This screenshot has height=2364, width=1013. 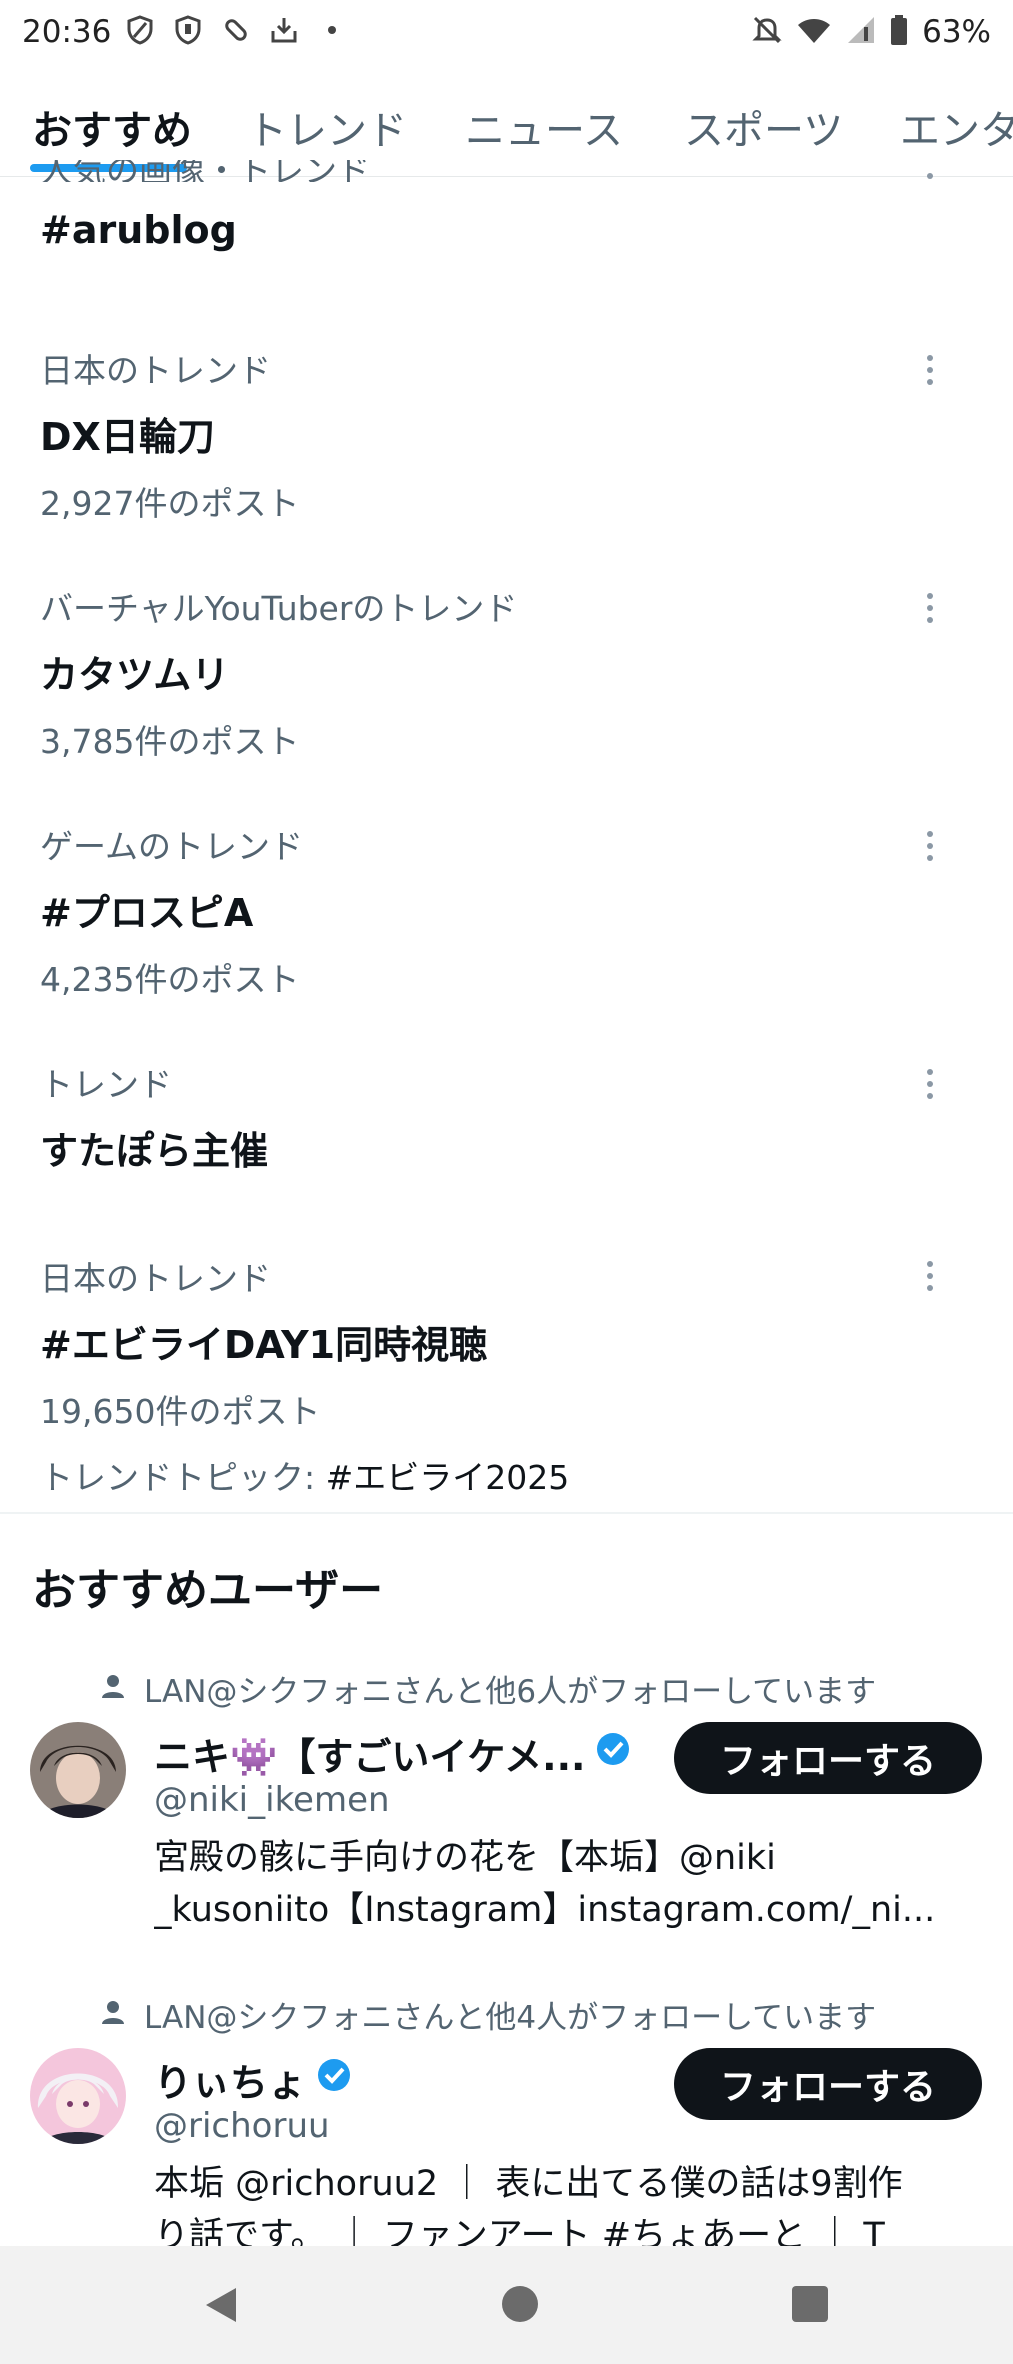 What do you see at coordinates (127, 437) in the screenshot?
I see `trend-name: DX日輪刀` at bounding box center [127, 437].